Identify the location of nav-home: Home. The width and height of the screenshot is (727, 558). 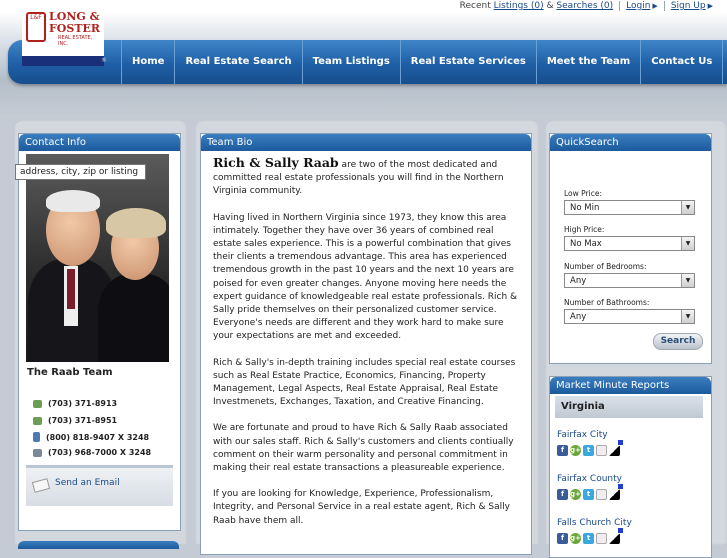
(147, 62).